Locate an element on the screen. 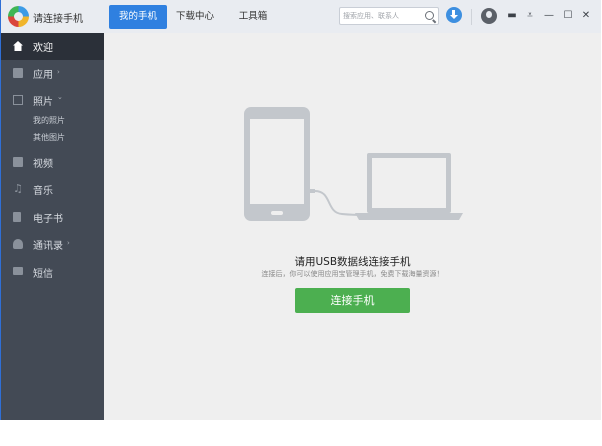 This screenshot has width=602, height=446. sidebar-item-welcome: 欢迎 is located at coordinates (52, 46).